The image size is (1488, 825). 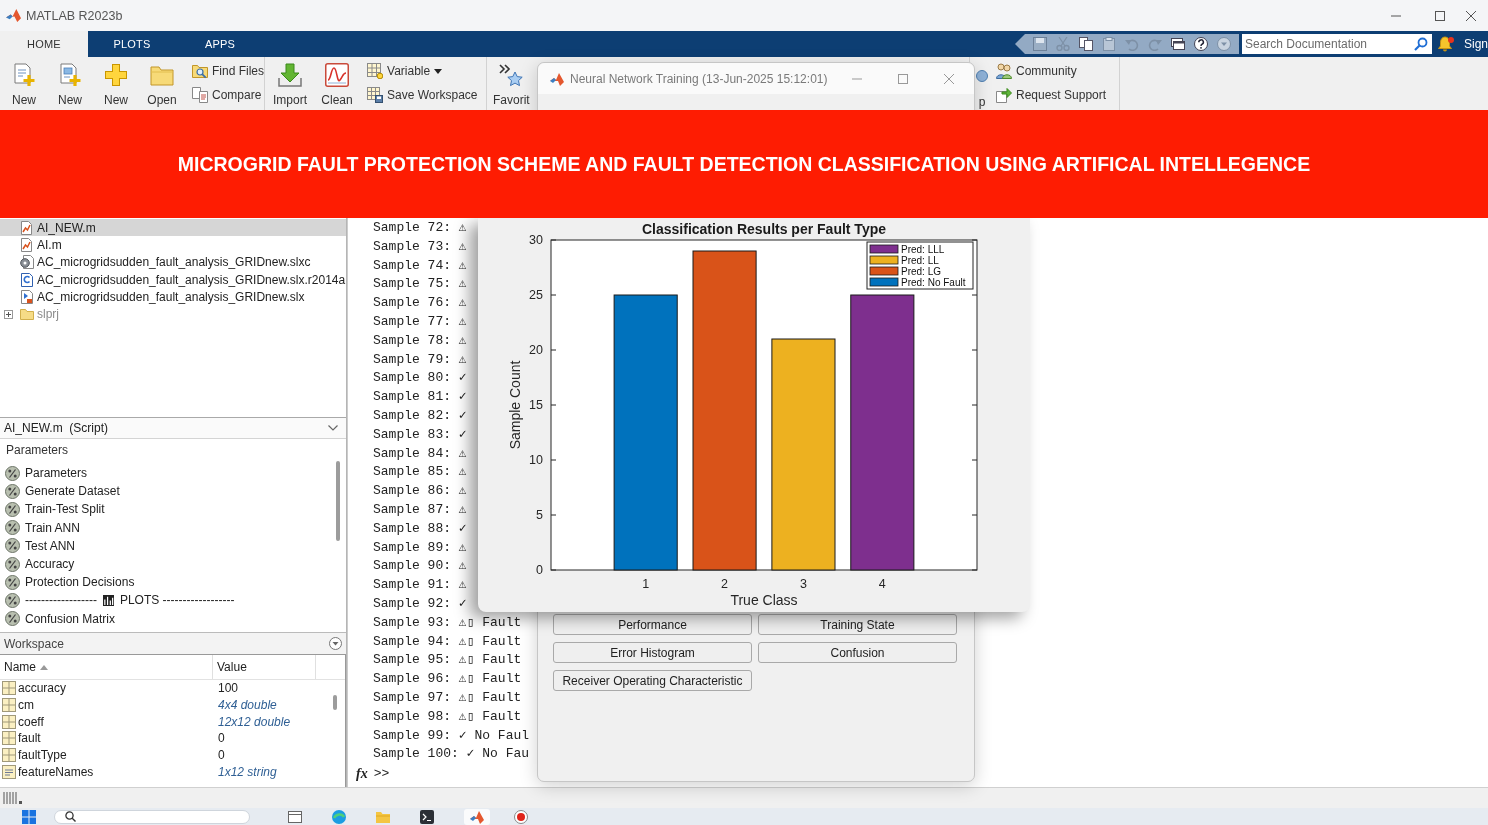 What do you see at coordinates (70, 582) in the screenshot?
I see `section-item: Protection Decisions` at bounding box center [70, 582].